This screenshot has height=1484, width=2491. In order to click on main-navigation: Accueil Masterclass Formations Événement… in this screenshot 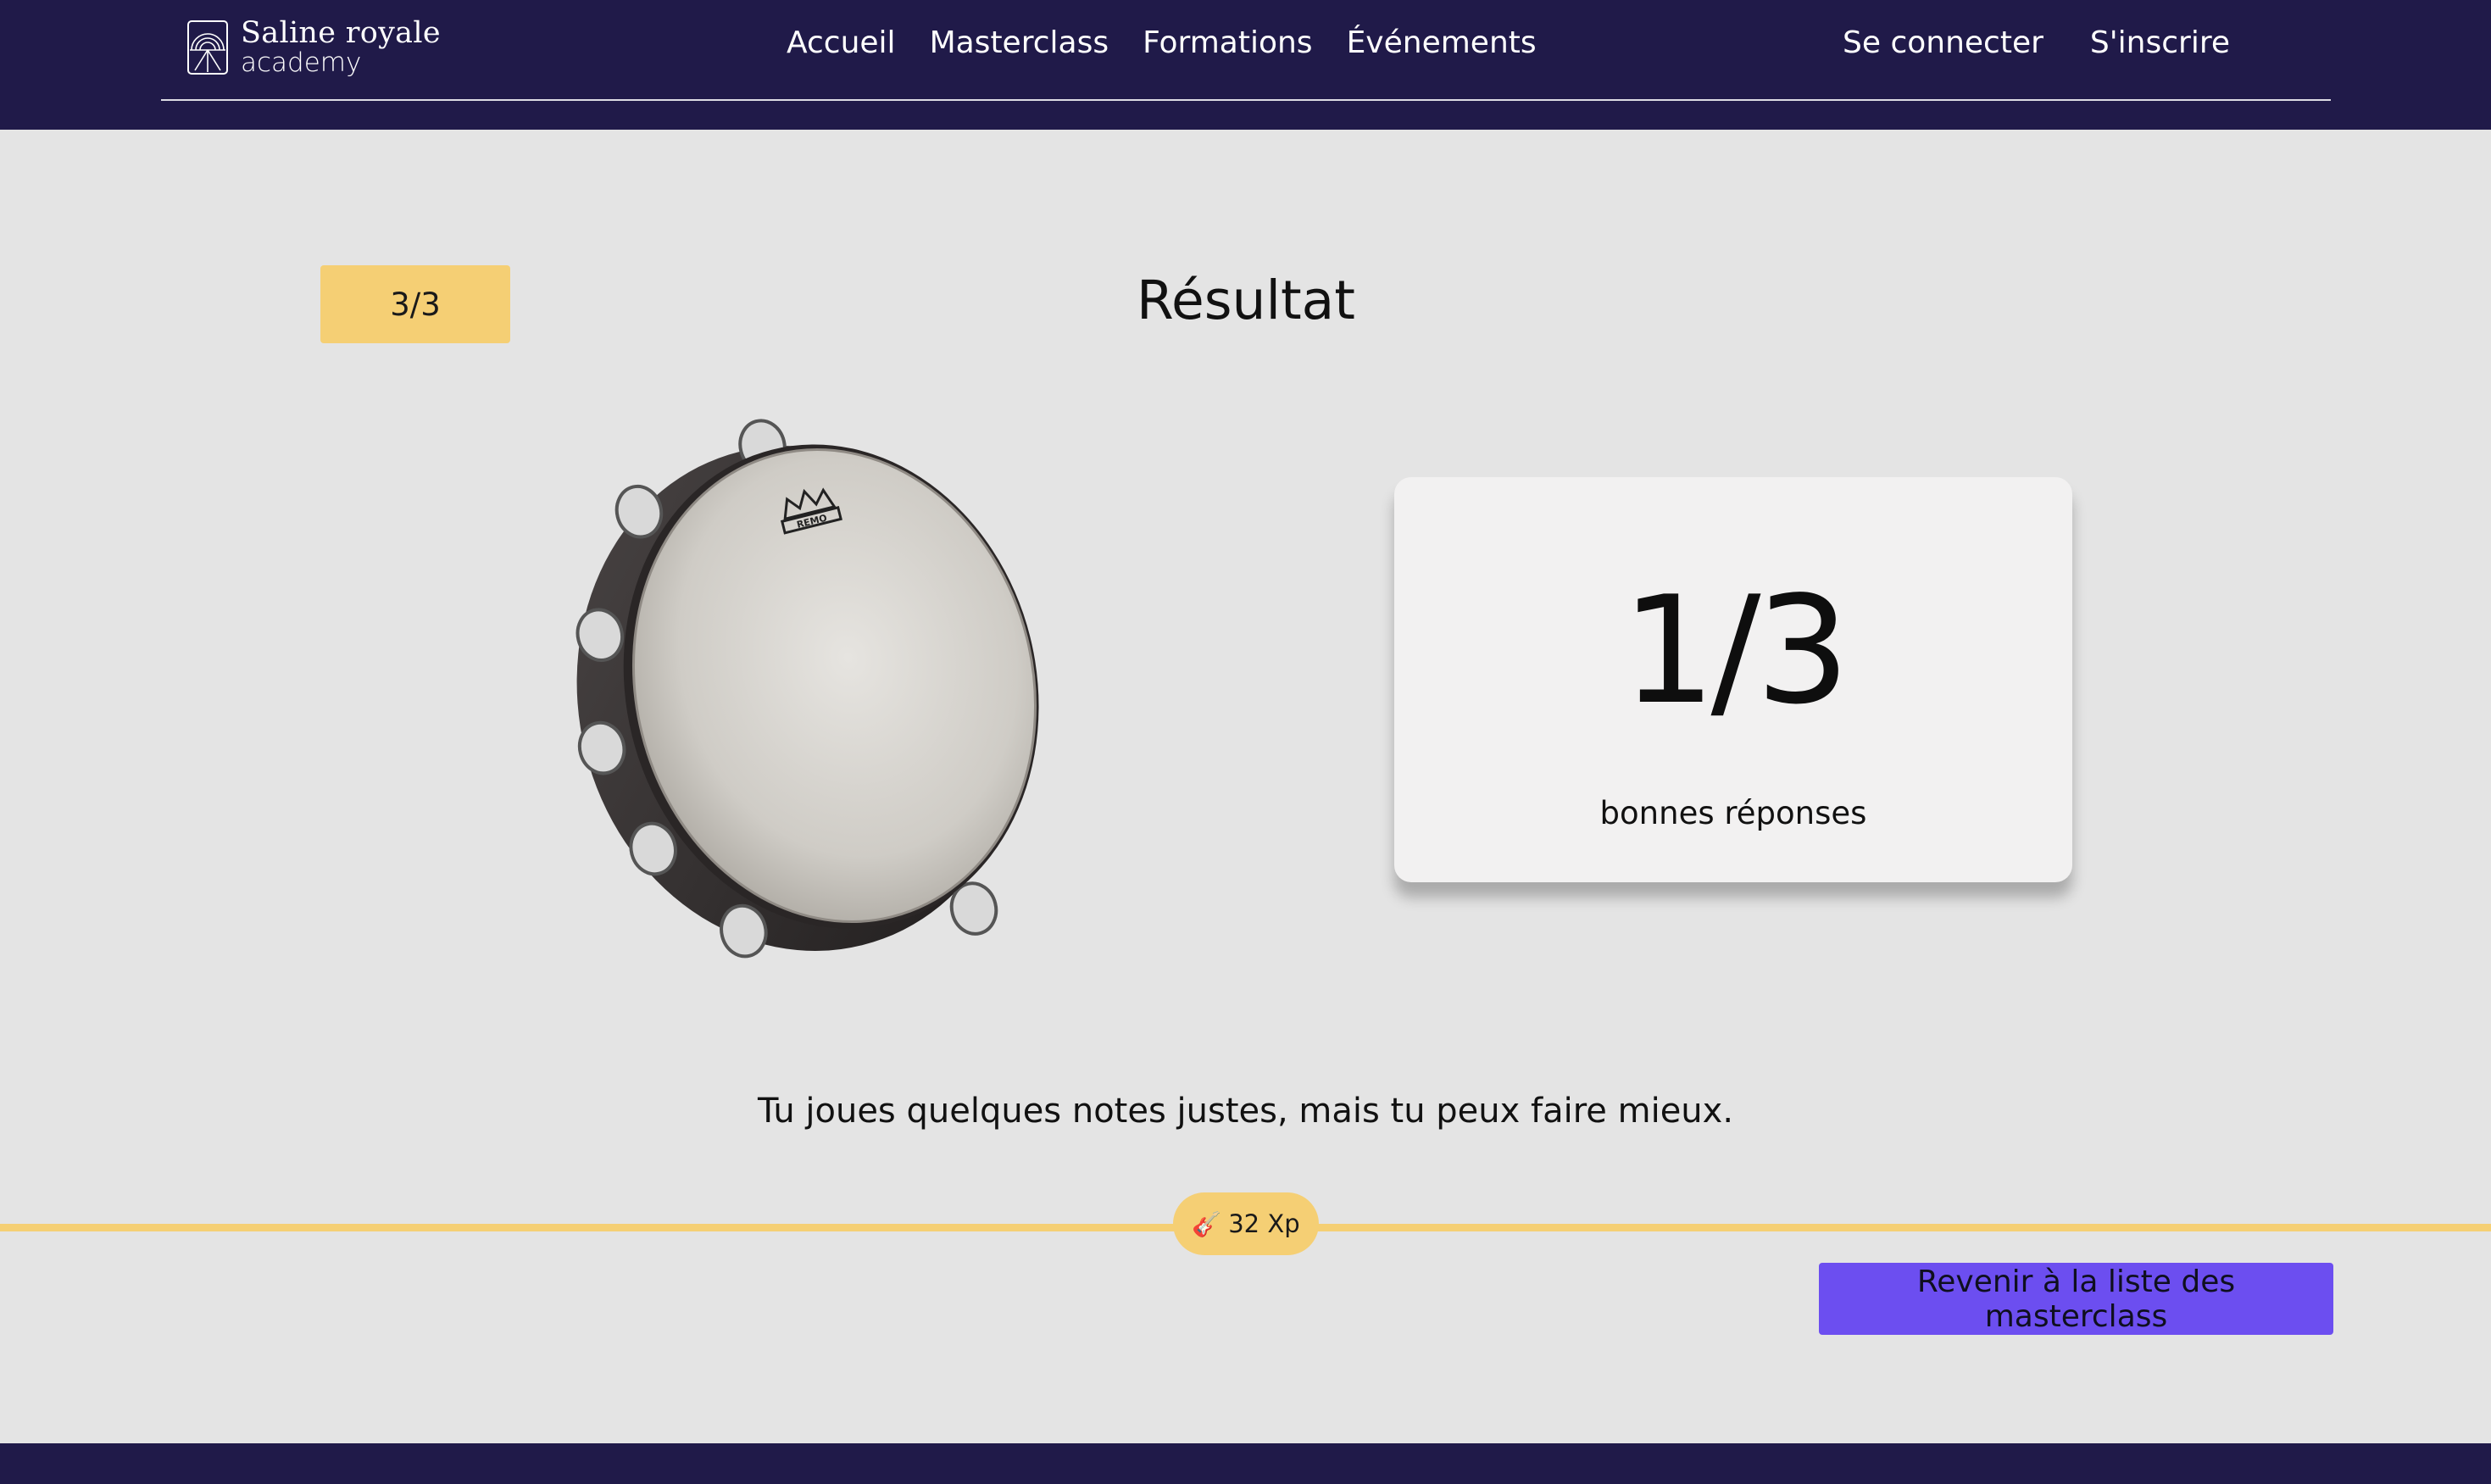, I will do `click(1162, 42)`.